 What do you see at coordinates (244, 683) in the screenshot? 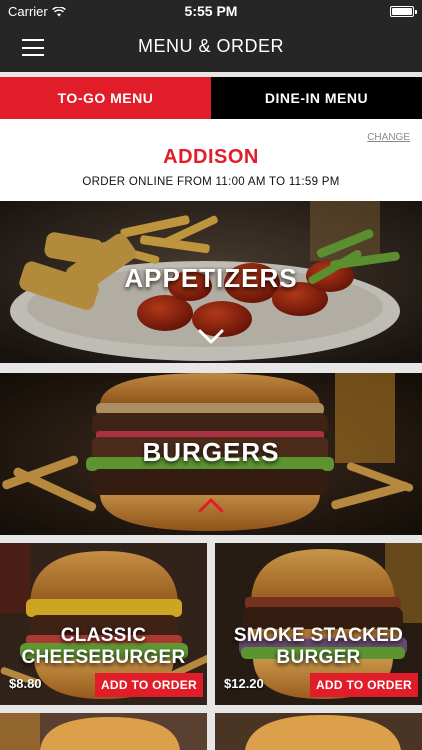
I see `product-price: $12.20` at bounding box center [244, 683].